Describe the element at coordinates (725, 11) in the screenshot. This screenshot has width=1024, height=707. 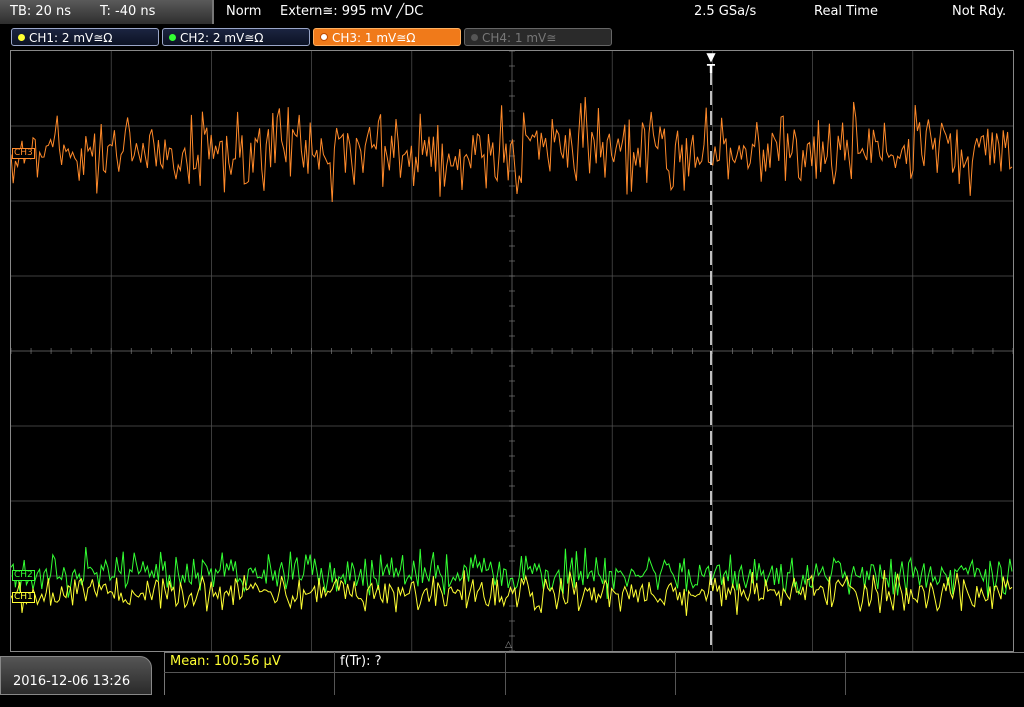
I see `sample-rate: 2.5 GSa/s` at that location.